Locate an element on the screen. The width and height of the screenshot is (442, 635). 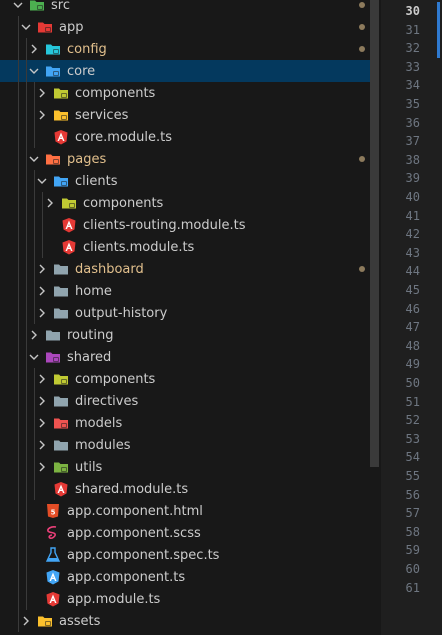
line-number: 49 is located at coordinates (412, 364).